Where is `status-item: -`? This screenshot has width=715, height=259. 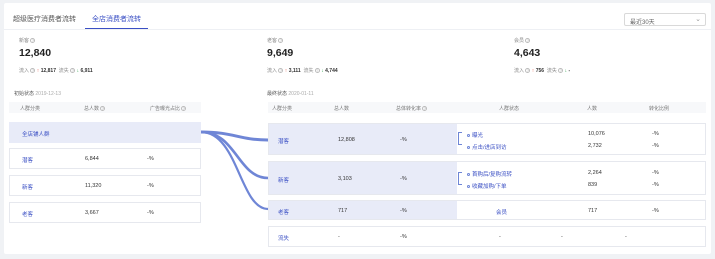
status-item: - is located at coordinates (500, 237).